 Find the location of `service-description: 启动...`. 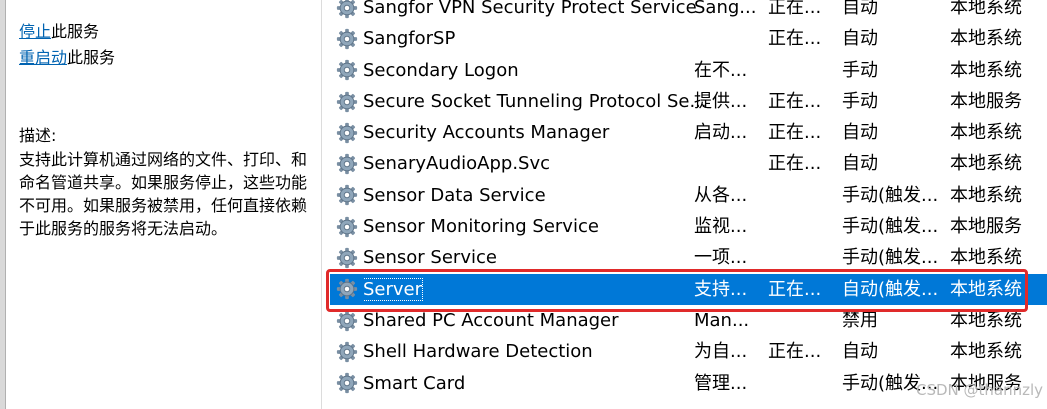

service-description: 启动... is located at coordinates (721, 133).